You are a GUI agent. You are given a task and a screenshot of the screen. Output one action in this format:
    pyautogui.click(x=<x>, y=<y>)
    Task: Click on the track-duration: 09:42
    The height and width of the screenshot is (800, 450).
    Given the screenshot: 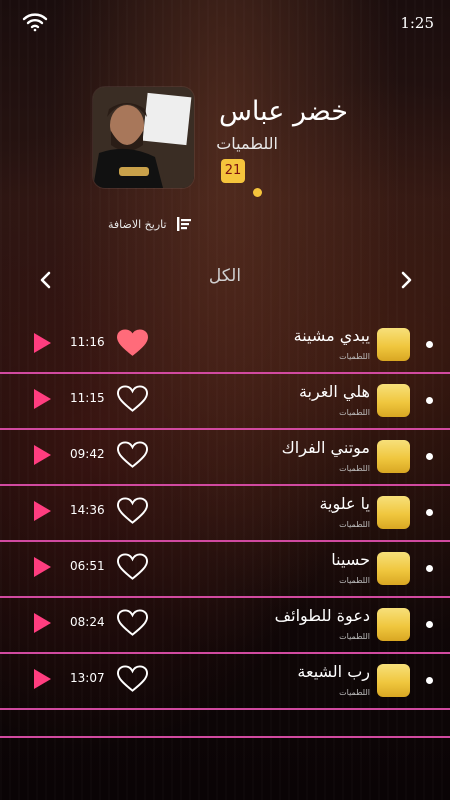 What is the action you would take?
    pyautogui.click(x=87, y=454)
    